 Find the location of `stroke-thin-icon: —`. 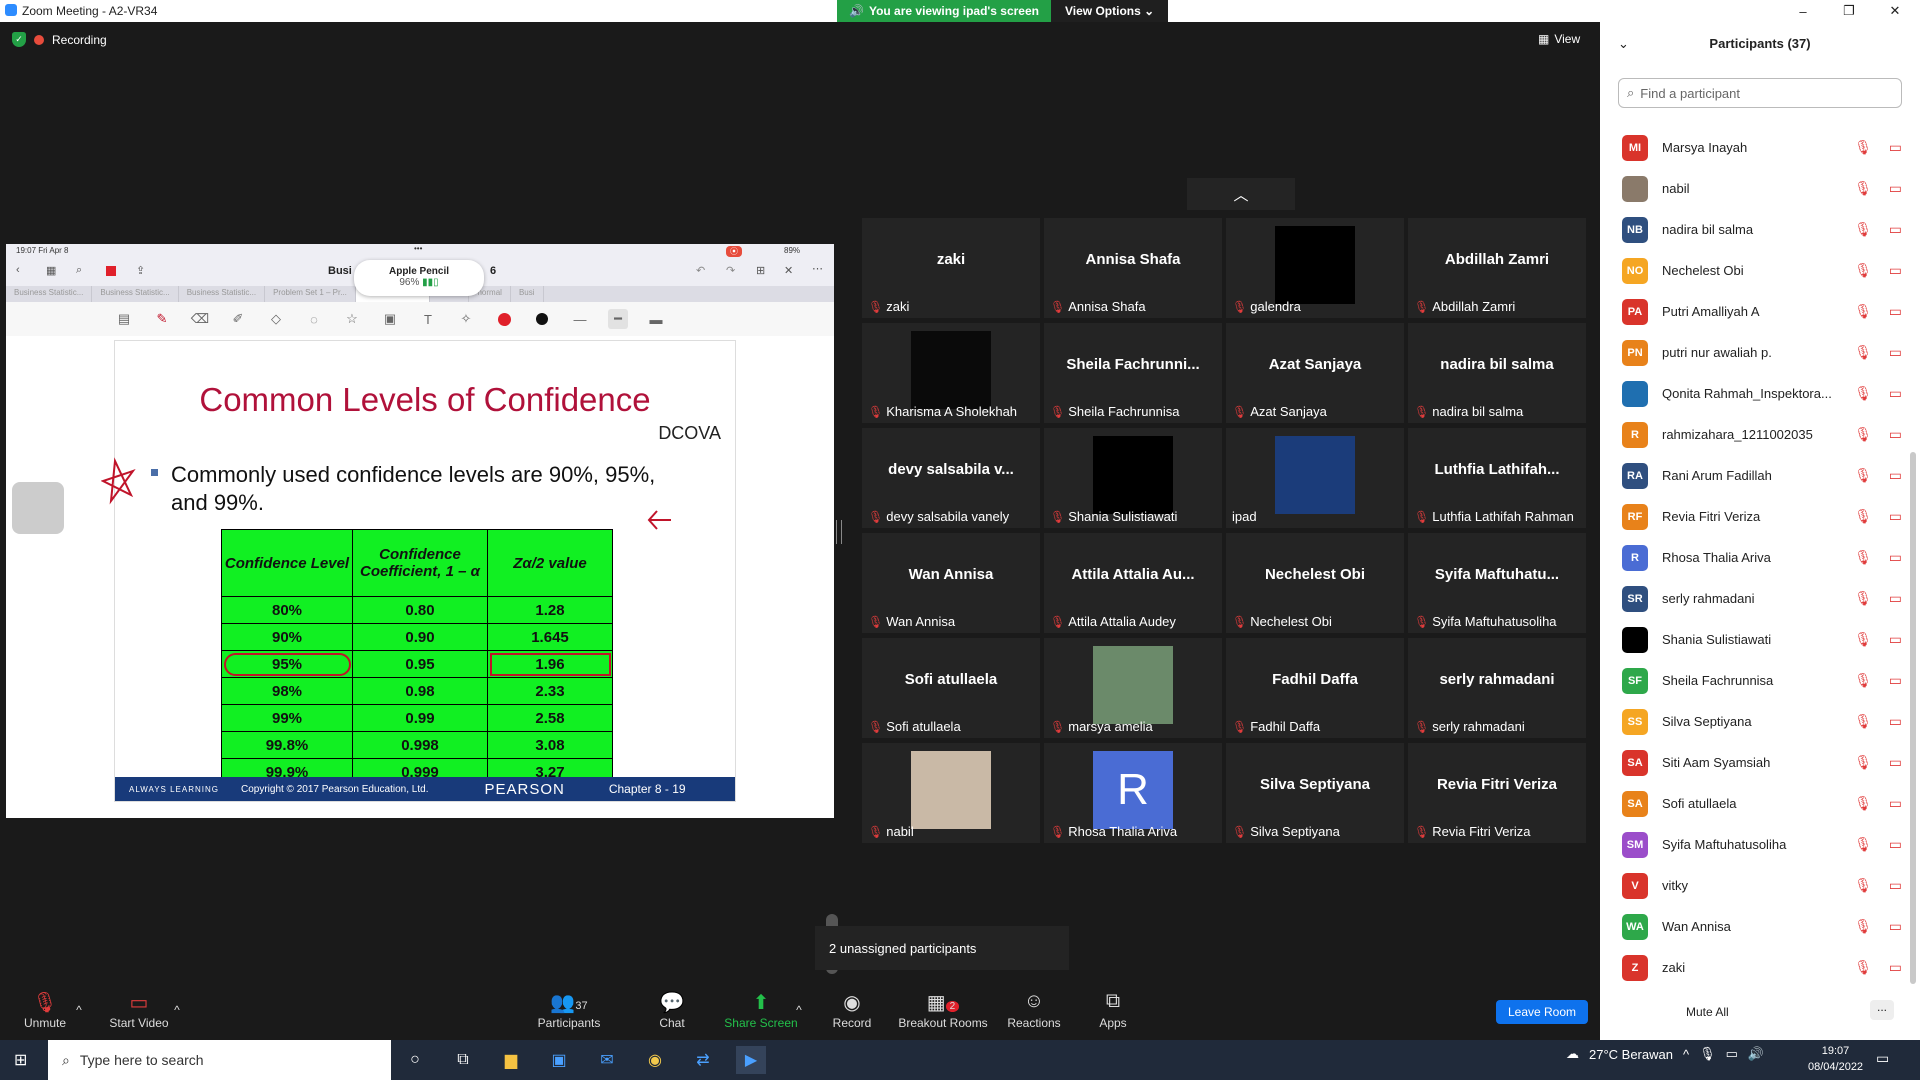

stroke-thin-icon: — is located at coordinates (580, 319).